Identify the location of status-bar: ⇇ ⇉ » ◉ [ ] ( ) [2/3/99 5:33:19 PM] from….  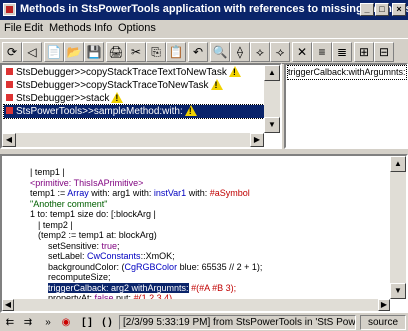
(204, 322).